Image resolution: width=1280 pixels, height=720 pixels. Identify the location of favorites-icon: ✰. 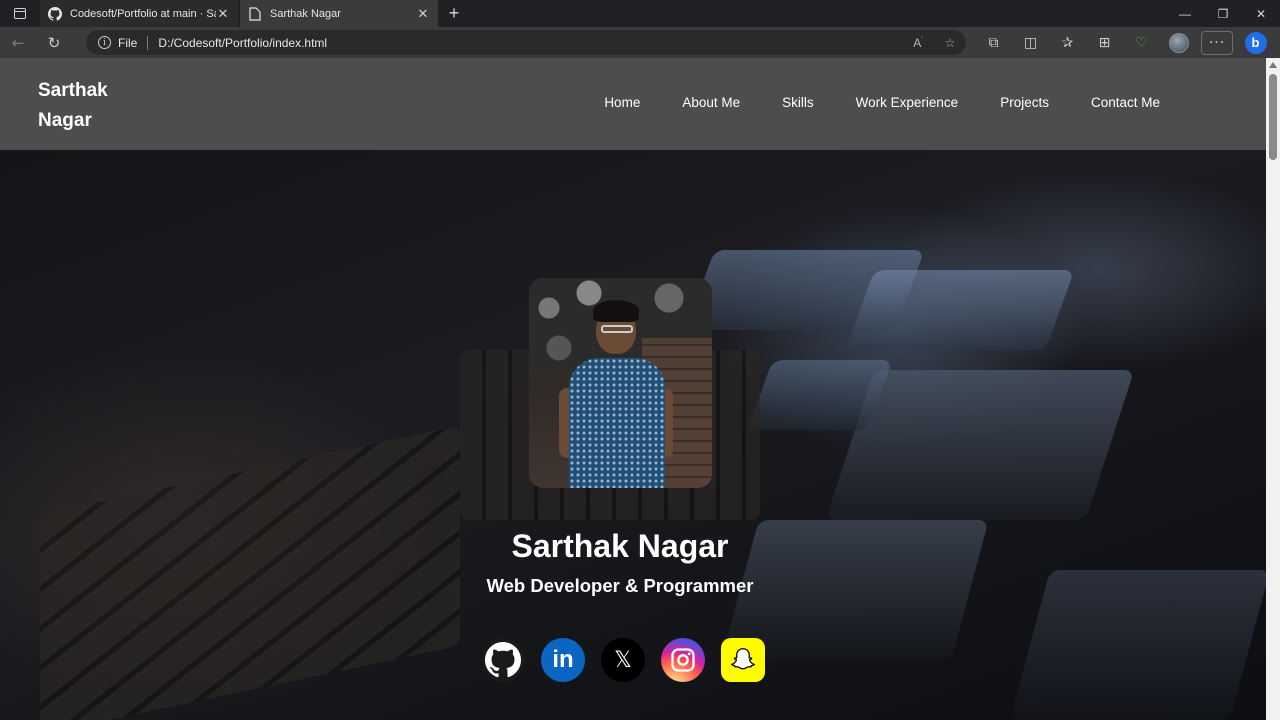
(1067, 42).